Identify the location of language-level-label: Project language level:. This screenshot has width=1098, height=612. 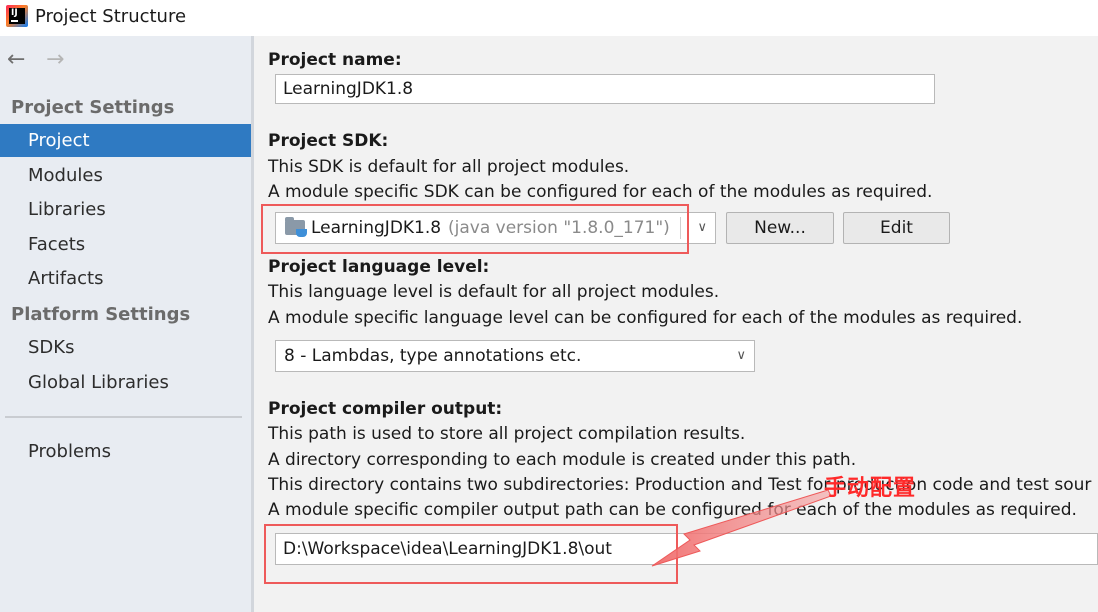
(379, 267).